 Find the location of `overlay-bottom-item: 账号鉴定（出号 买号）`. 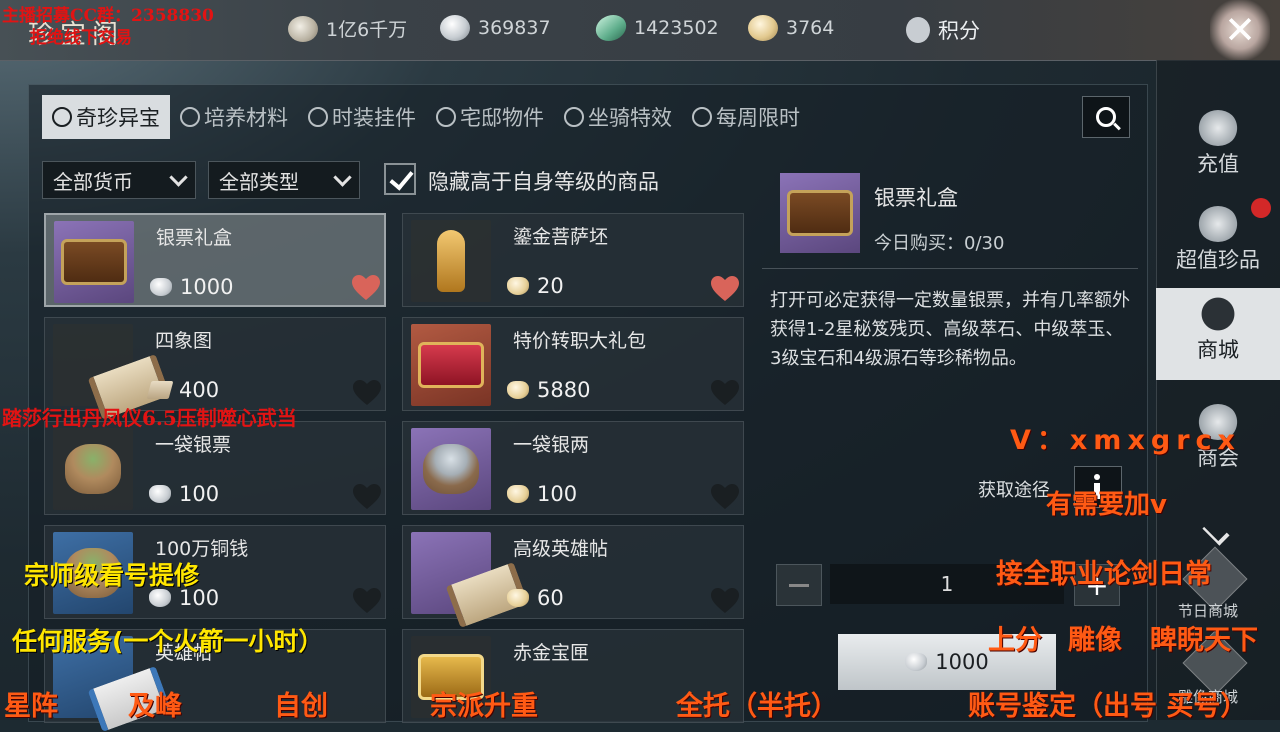

overlay-bottom-item: 账号鉴定（出号 买号） is located at coordinates (1108, 706).